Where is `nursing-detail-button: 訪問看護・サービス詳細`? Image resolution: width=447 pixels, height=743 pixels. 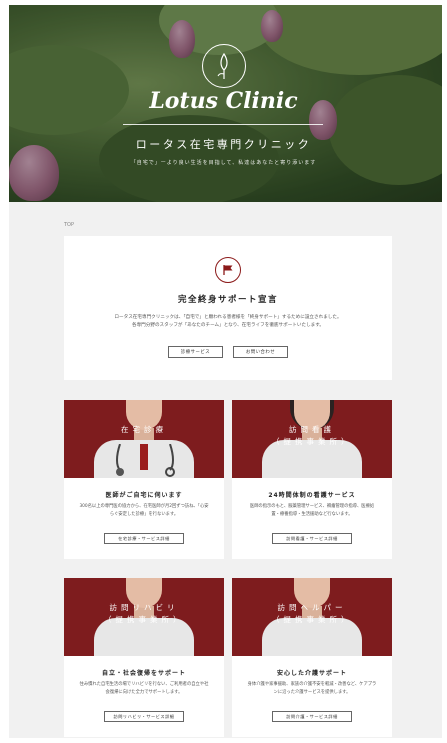 nursing-detail-button: 訪問看護・サービス詳細 is located at coordinates (312, 538).